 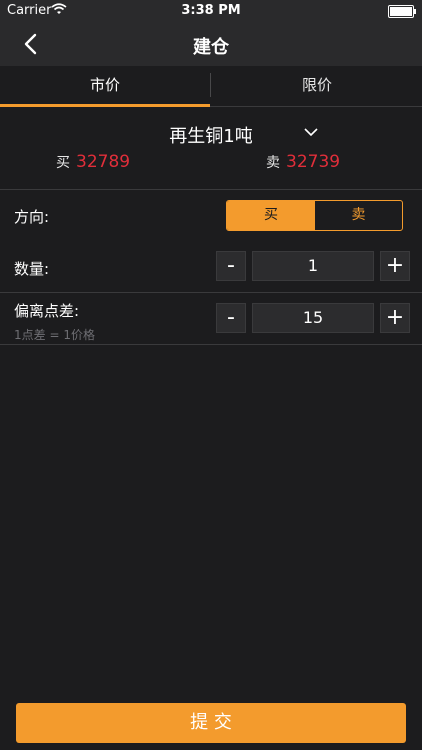 I want to click on deviation-minus-button: -, so click(x=231, y=318).